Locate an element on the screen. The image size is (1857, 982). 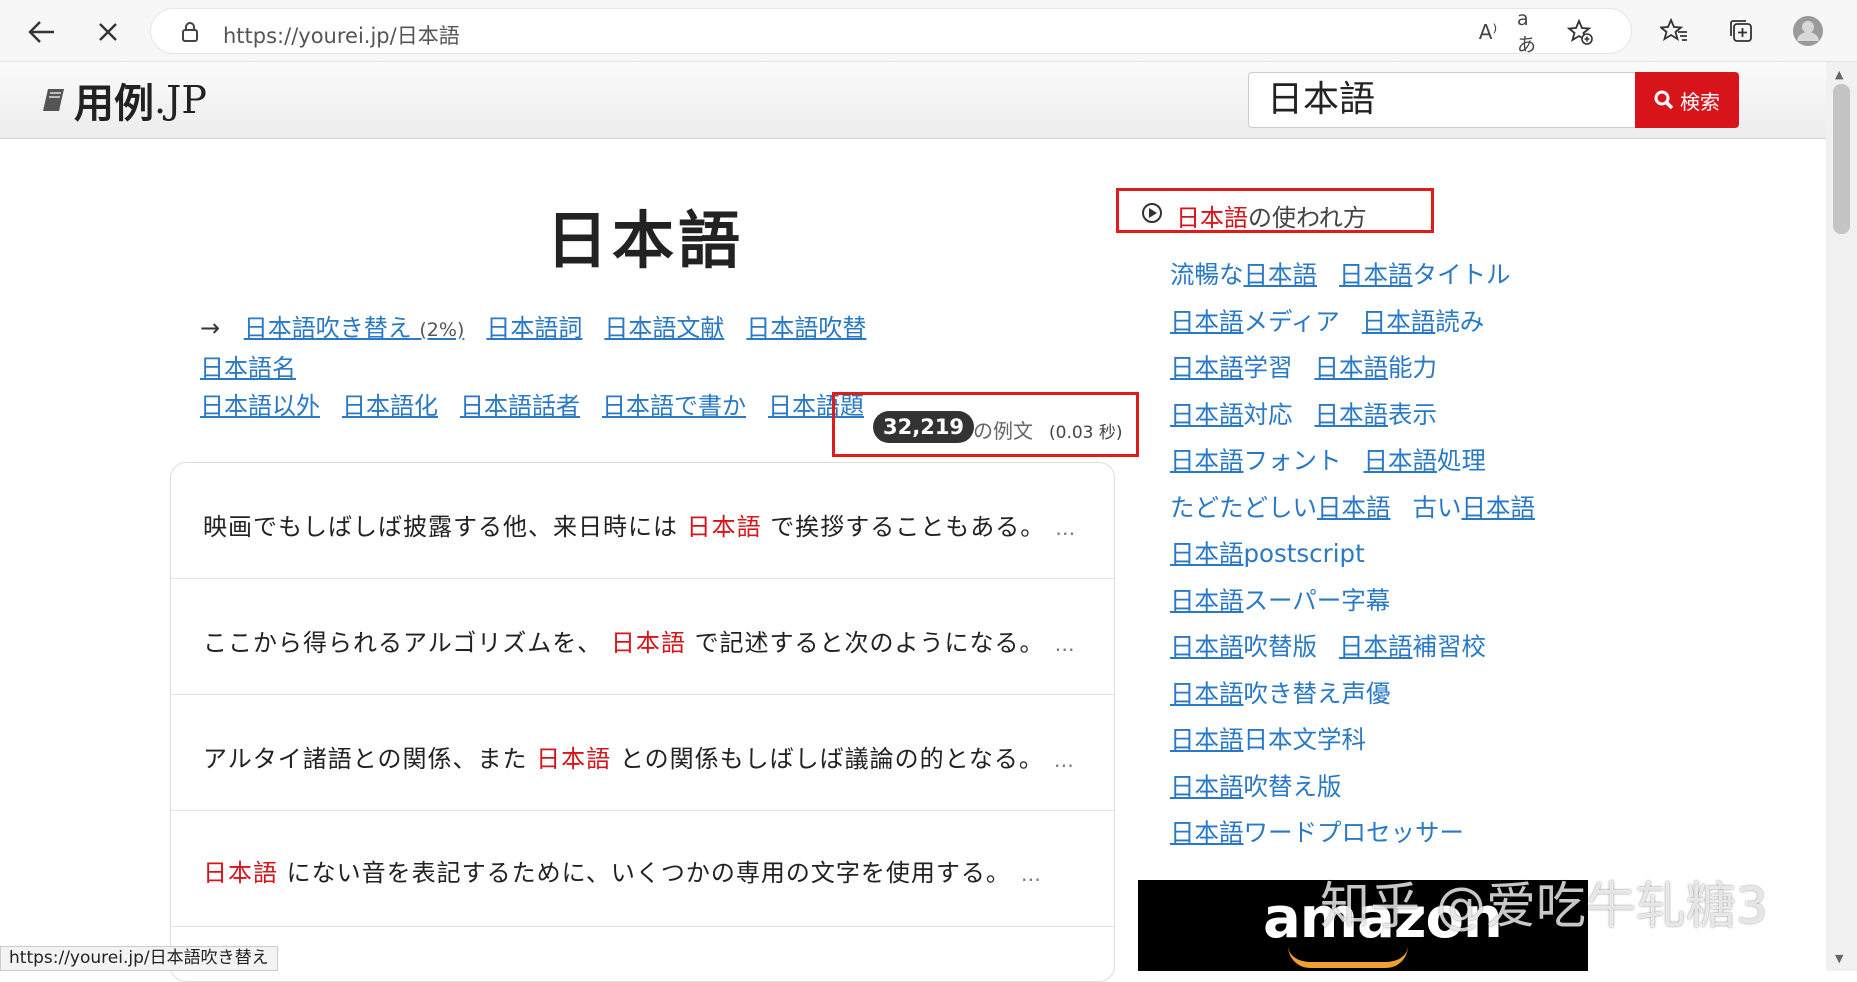
usage-link: 日本語吹替え版 is located at coordinates (1256, 786).